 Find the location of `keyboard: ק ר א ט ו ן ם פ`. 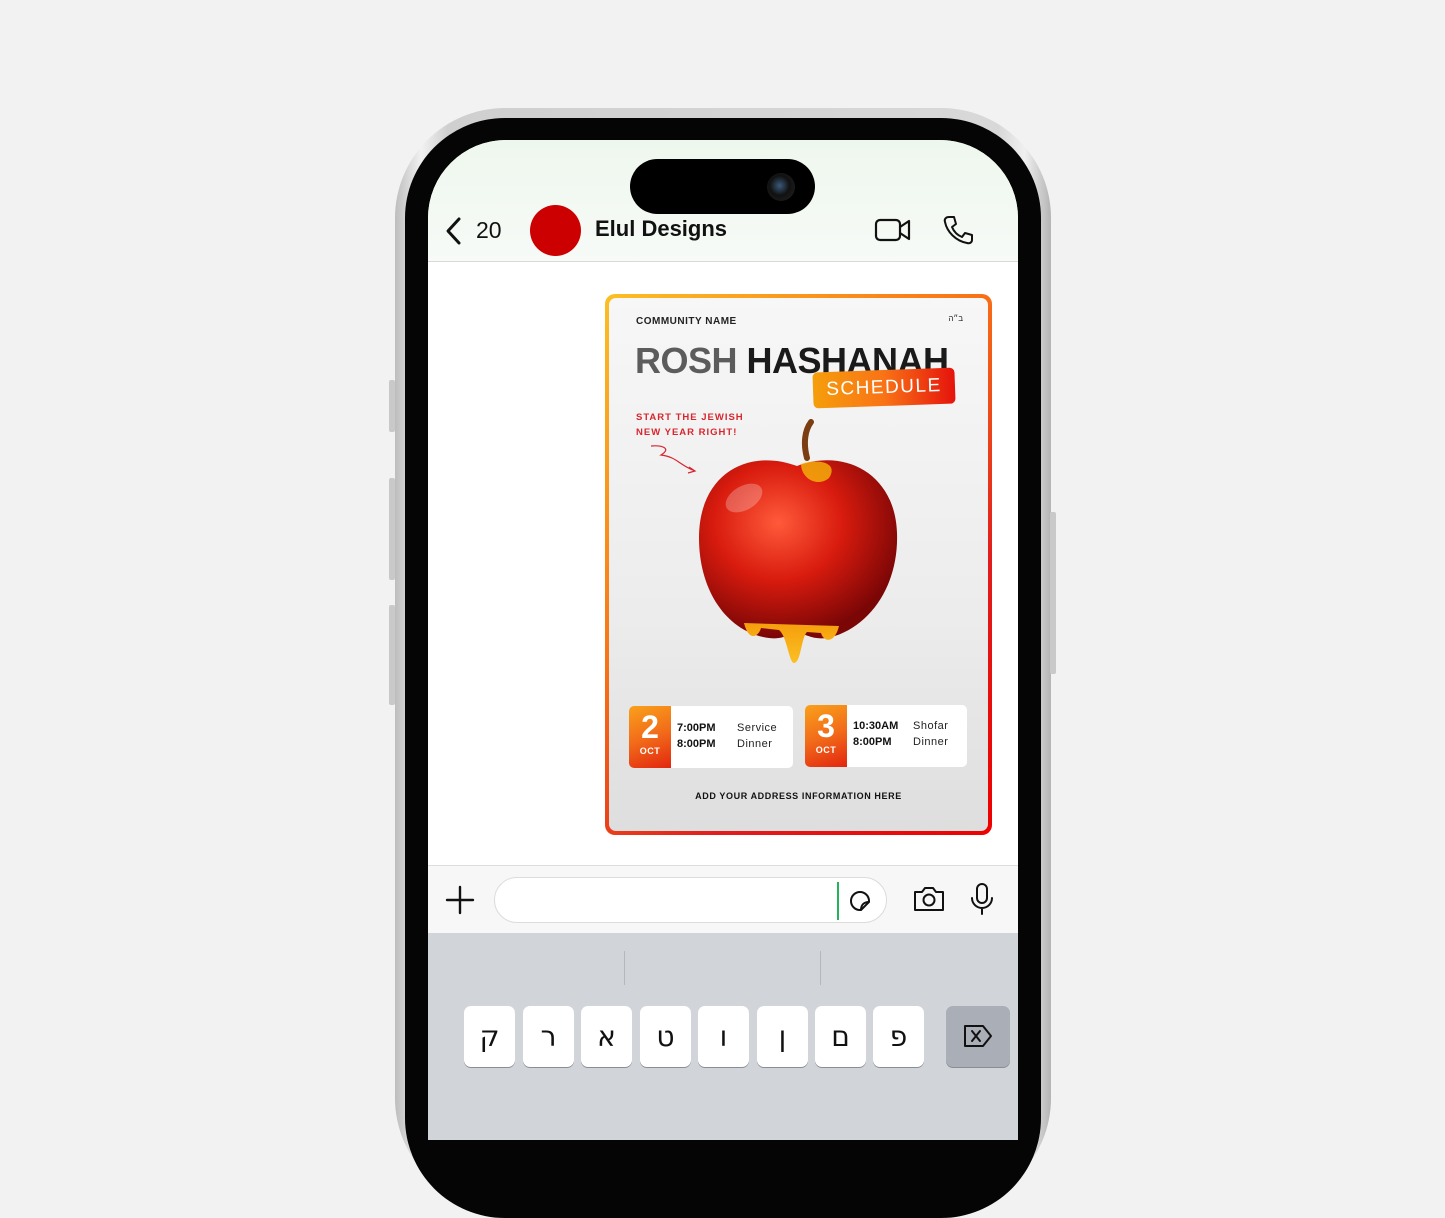

keyboard: ק ר א ט ו ן ם פ is located at coordinates (723, 1036).